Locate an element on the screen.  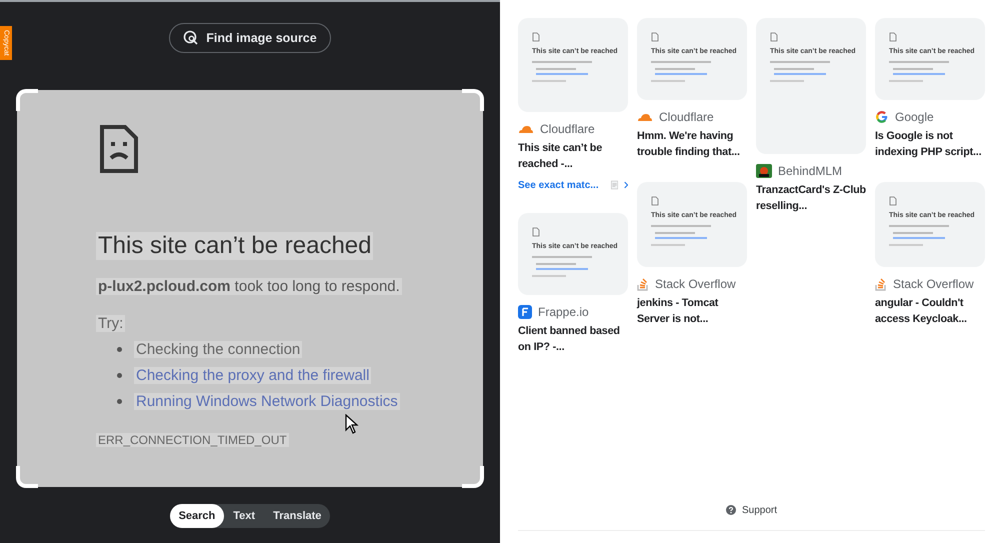
source-name: Google is located at coordinates (914, 117).